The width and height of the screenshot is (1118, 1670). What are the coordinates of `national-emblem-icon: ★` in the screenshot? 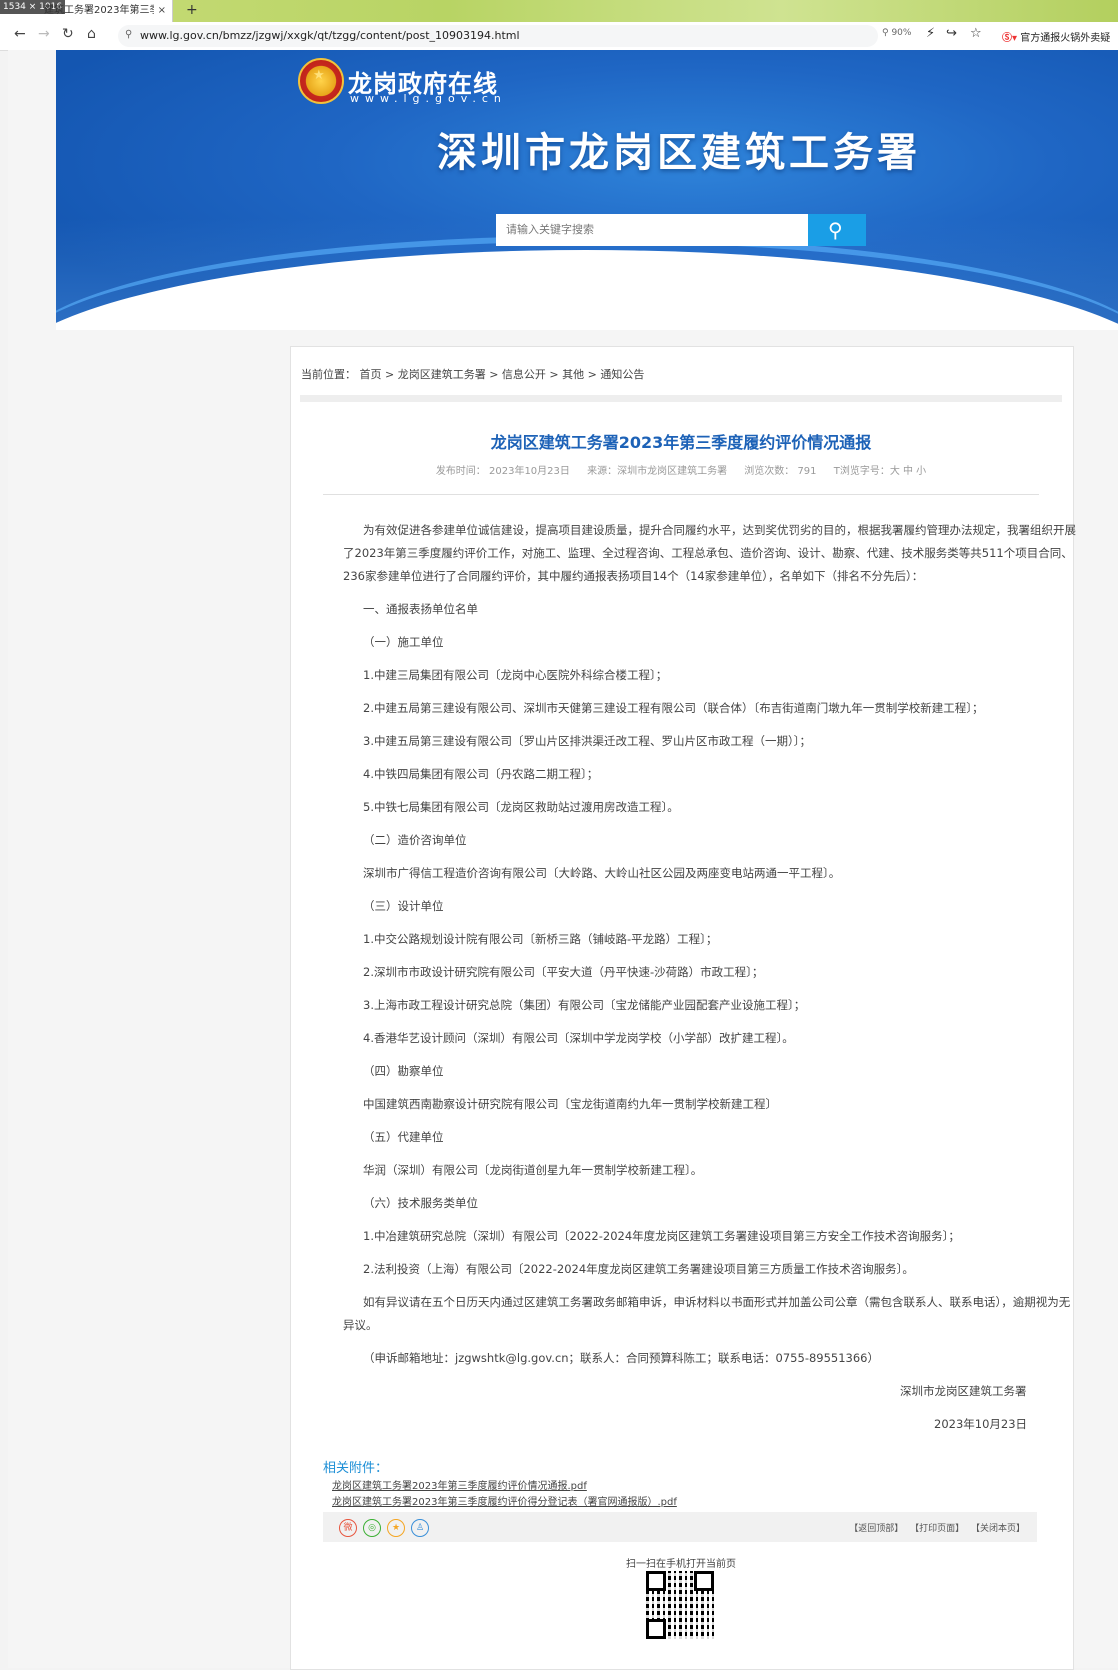 It's located at (321, 81).